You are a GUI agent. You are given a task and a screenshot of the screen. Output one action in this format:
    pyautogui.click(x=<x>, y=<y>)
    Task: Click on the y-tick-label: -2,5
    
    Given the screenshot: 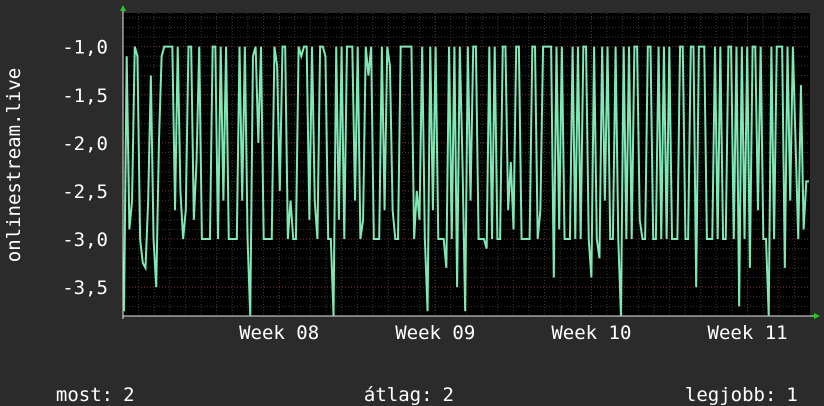 What is the action you would take?
    pyautogui.click(x=85, y=192)
    